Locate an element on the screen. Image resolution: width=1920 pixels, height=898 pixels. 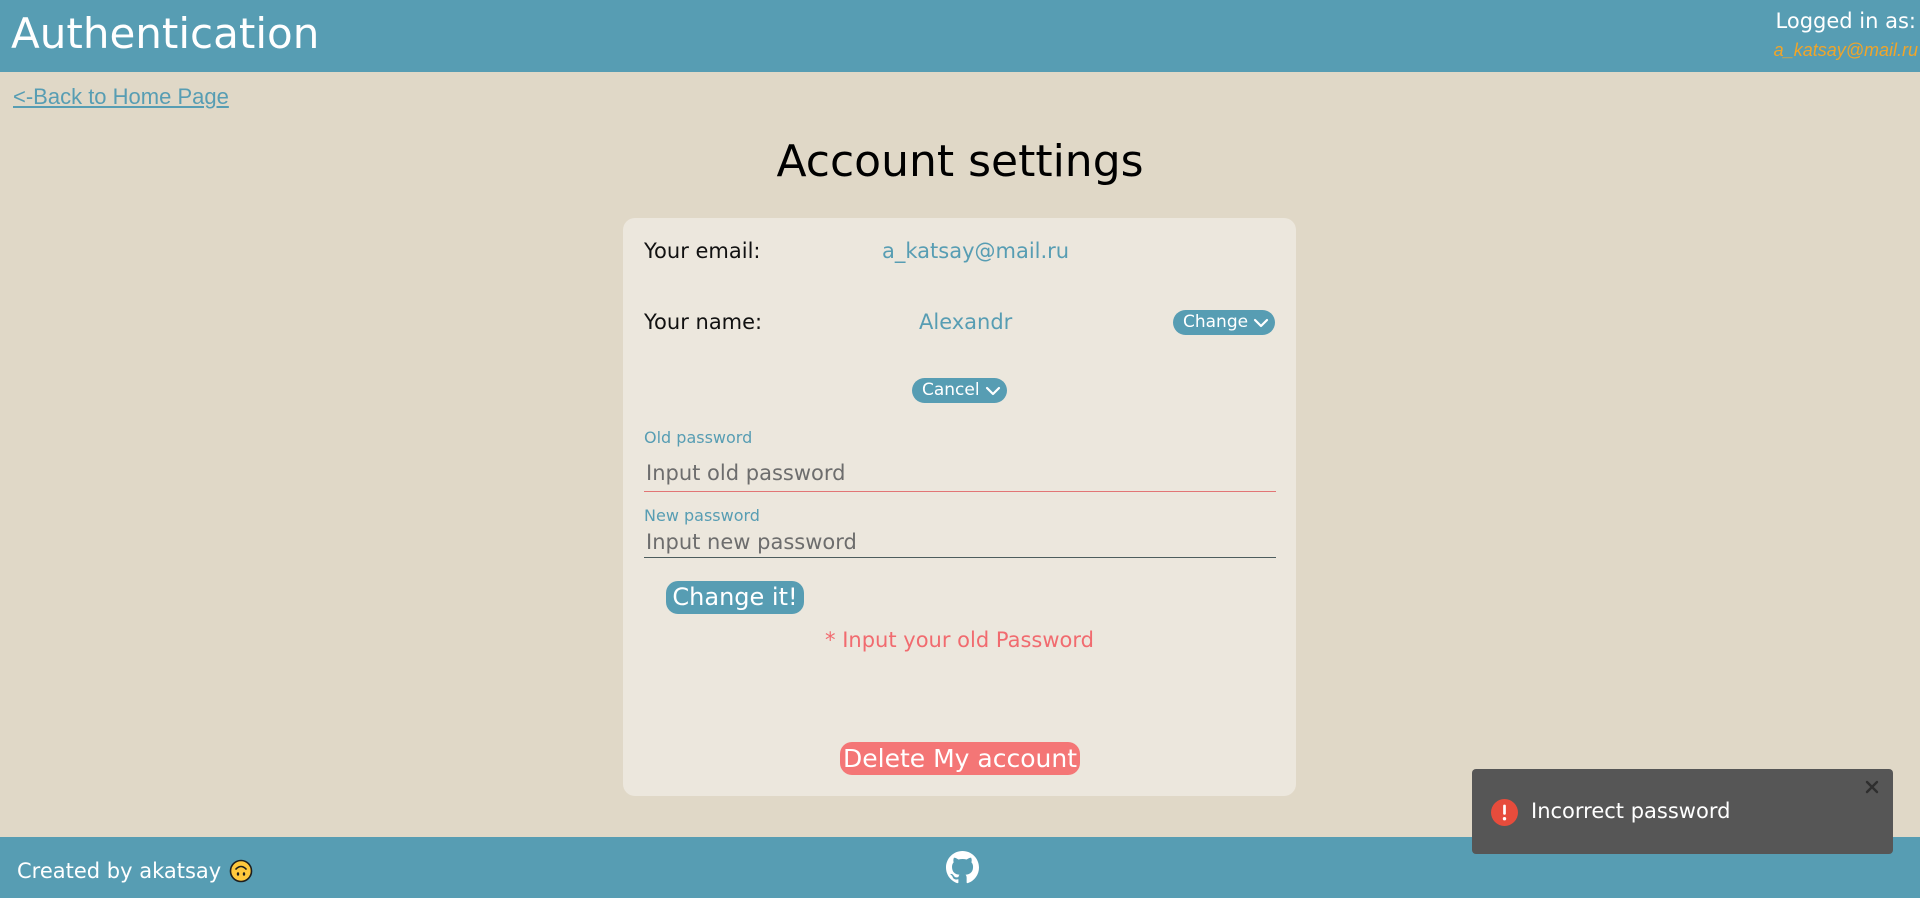
back-to-home-link: <-Back to Home Page is located at coordinates (121, 97).